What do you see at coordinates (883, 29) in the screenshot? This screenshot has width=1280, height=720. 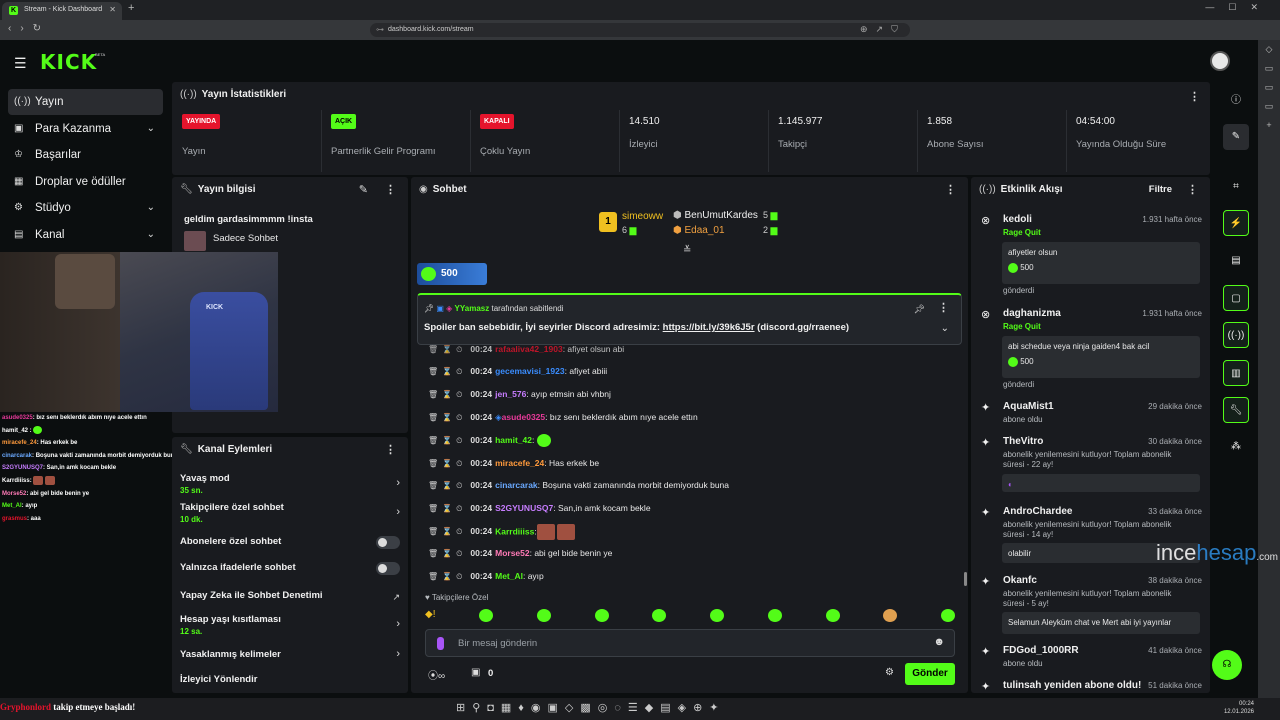 I see `url-actions-icons: ⊕↗⛉` at bounding box center [883, 29].